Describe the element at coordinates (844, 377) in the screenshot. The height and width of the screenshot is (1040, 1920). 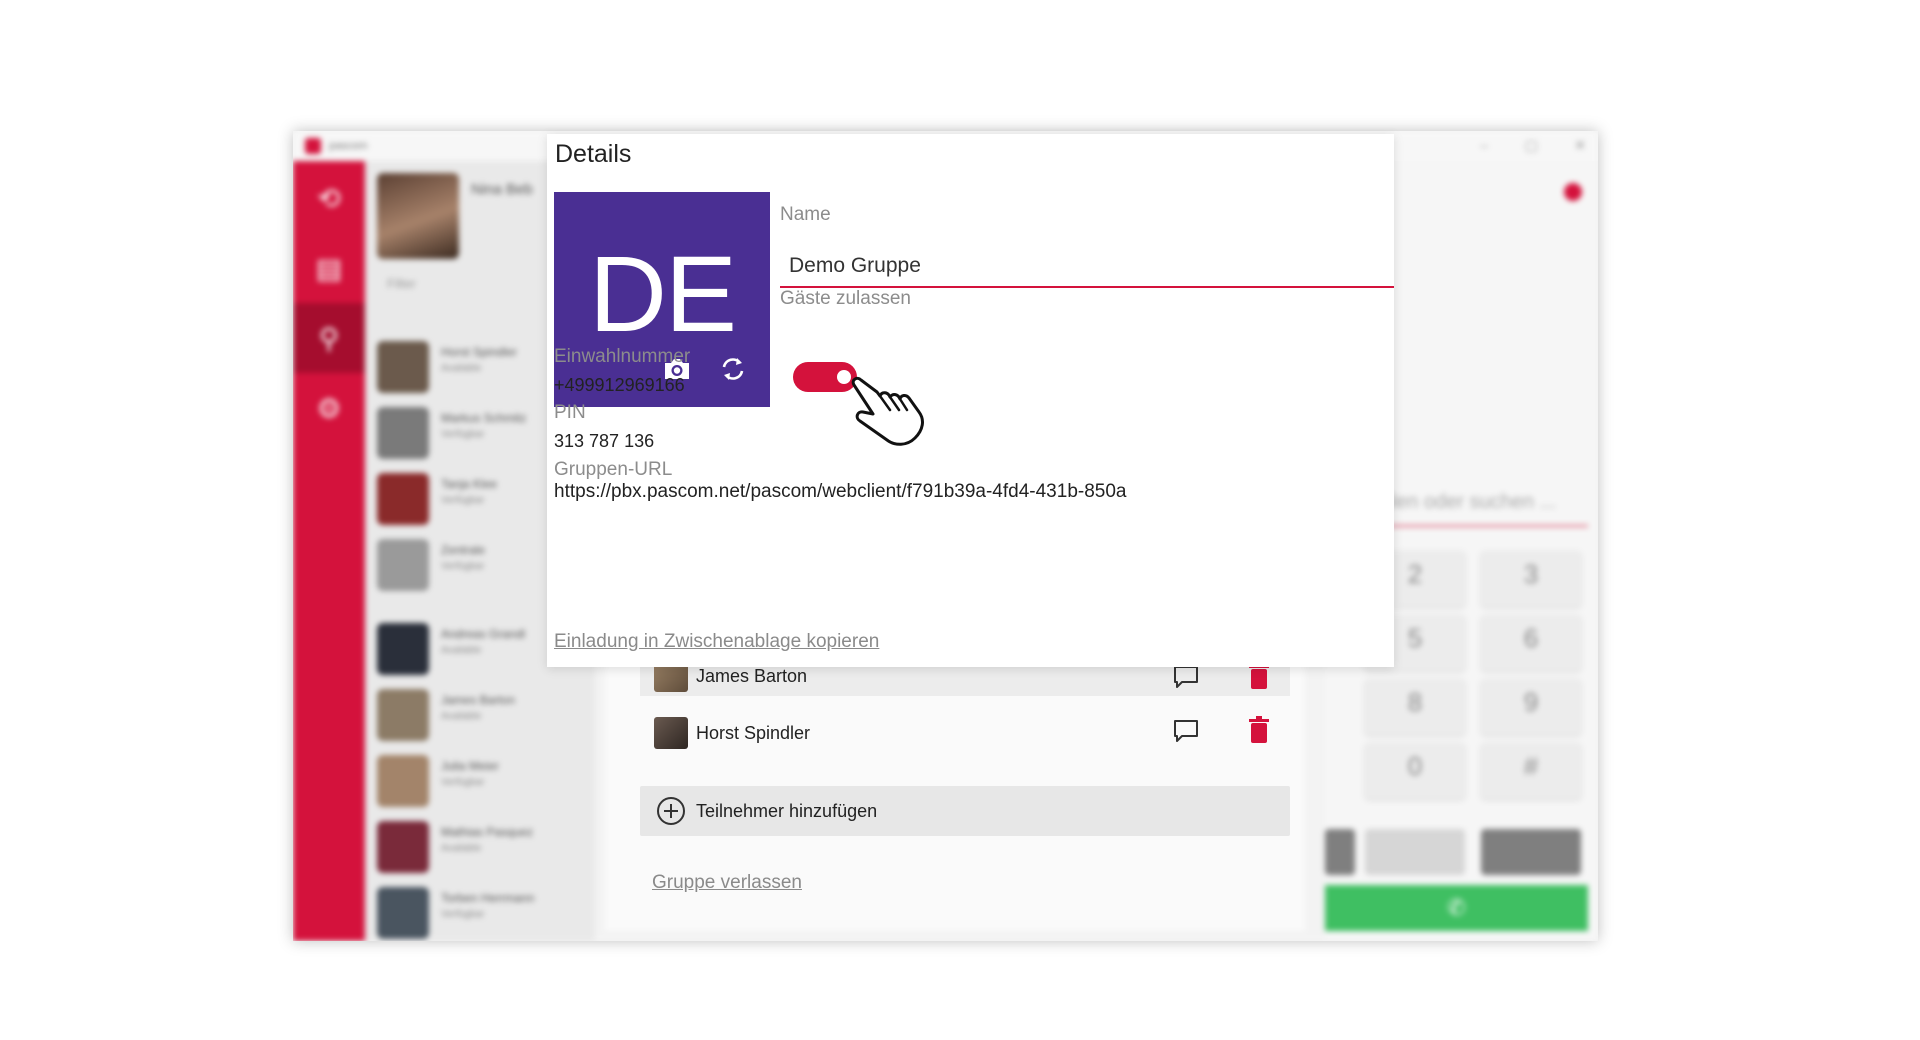
I see `toggle-knob` at that location.